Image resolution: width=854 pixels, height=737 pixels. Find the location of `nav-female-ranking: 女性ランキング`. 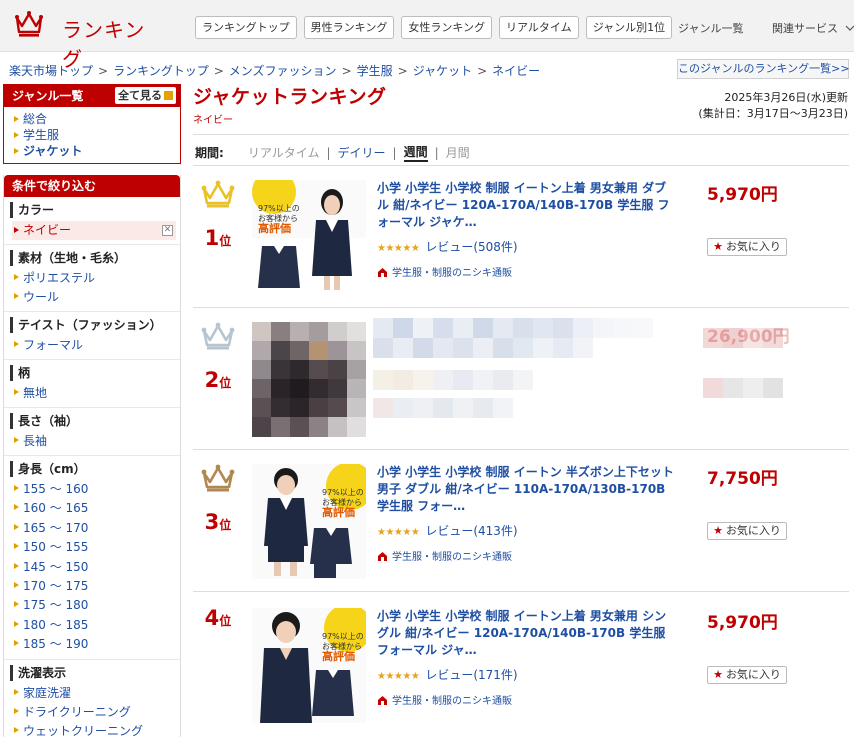

nav-female-ranking: 女性ランキング is located at coordinates (447, 27).